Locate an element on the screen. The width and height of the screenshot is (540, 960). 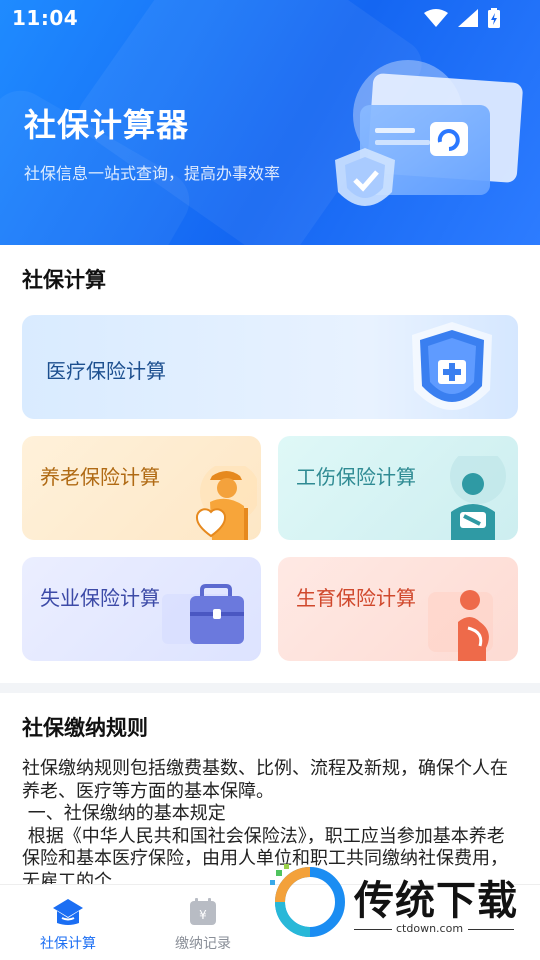
status-bar: 11:04 is located at coordinates (270, 19).